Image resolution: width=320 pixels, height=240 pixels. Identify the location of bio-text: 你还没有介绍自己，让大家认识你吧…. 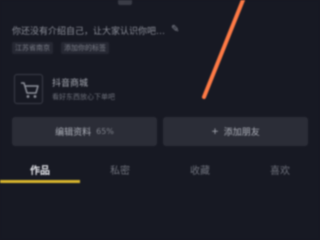
(88, 30).